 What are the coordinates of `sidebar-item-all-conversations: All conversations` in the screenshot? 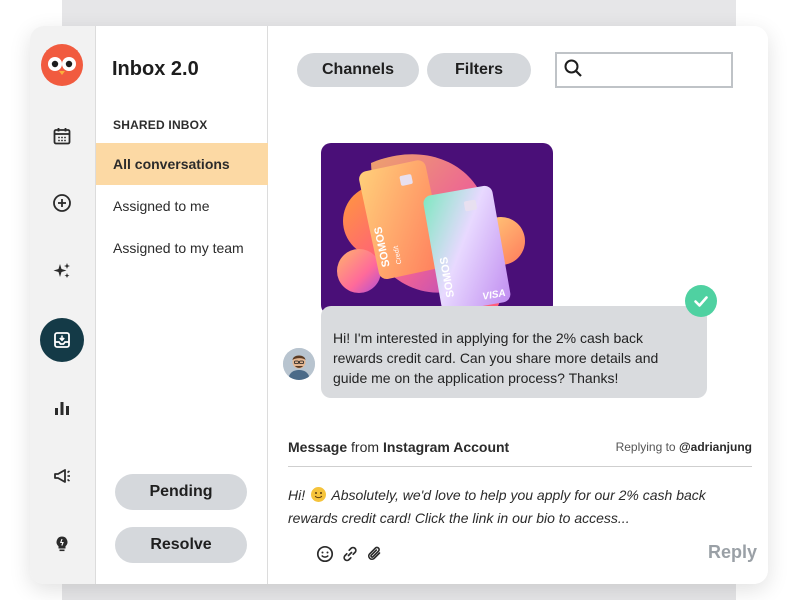 It's located at (182, 164).